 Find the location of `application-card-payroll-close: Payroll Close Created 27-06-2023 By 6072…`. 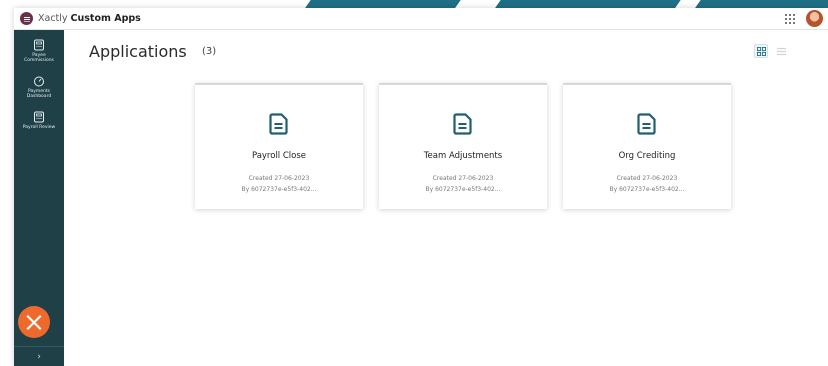

application-card-payroll-close: Payroll Close Created 27-06-2023 By 6072… is located at coordinates (279, 146).